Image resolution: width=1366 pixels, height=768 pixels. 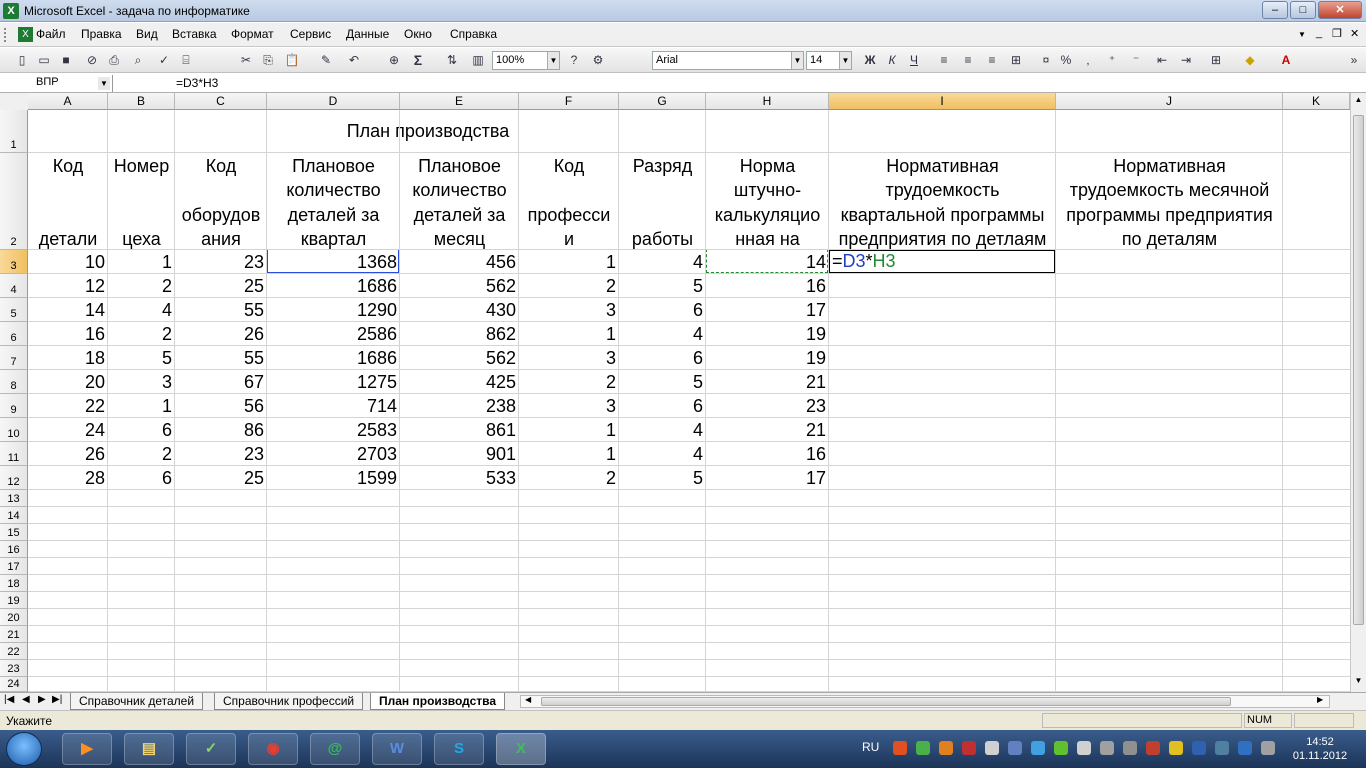 I want to click on cell-f11: 1, so click(x=569, y=454).